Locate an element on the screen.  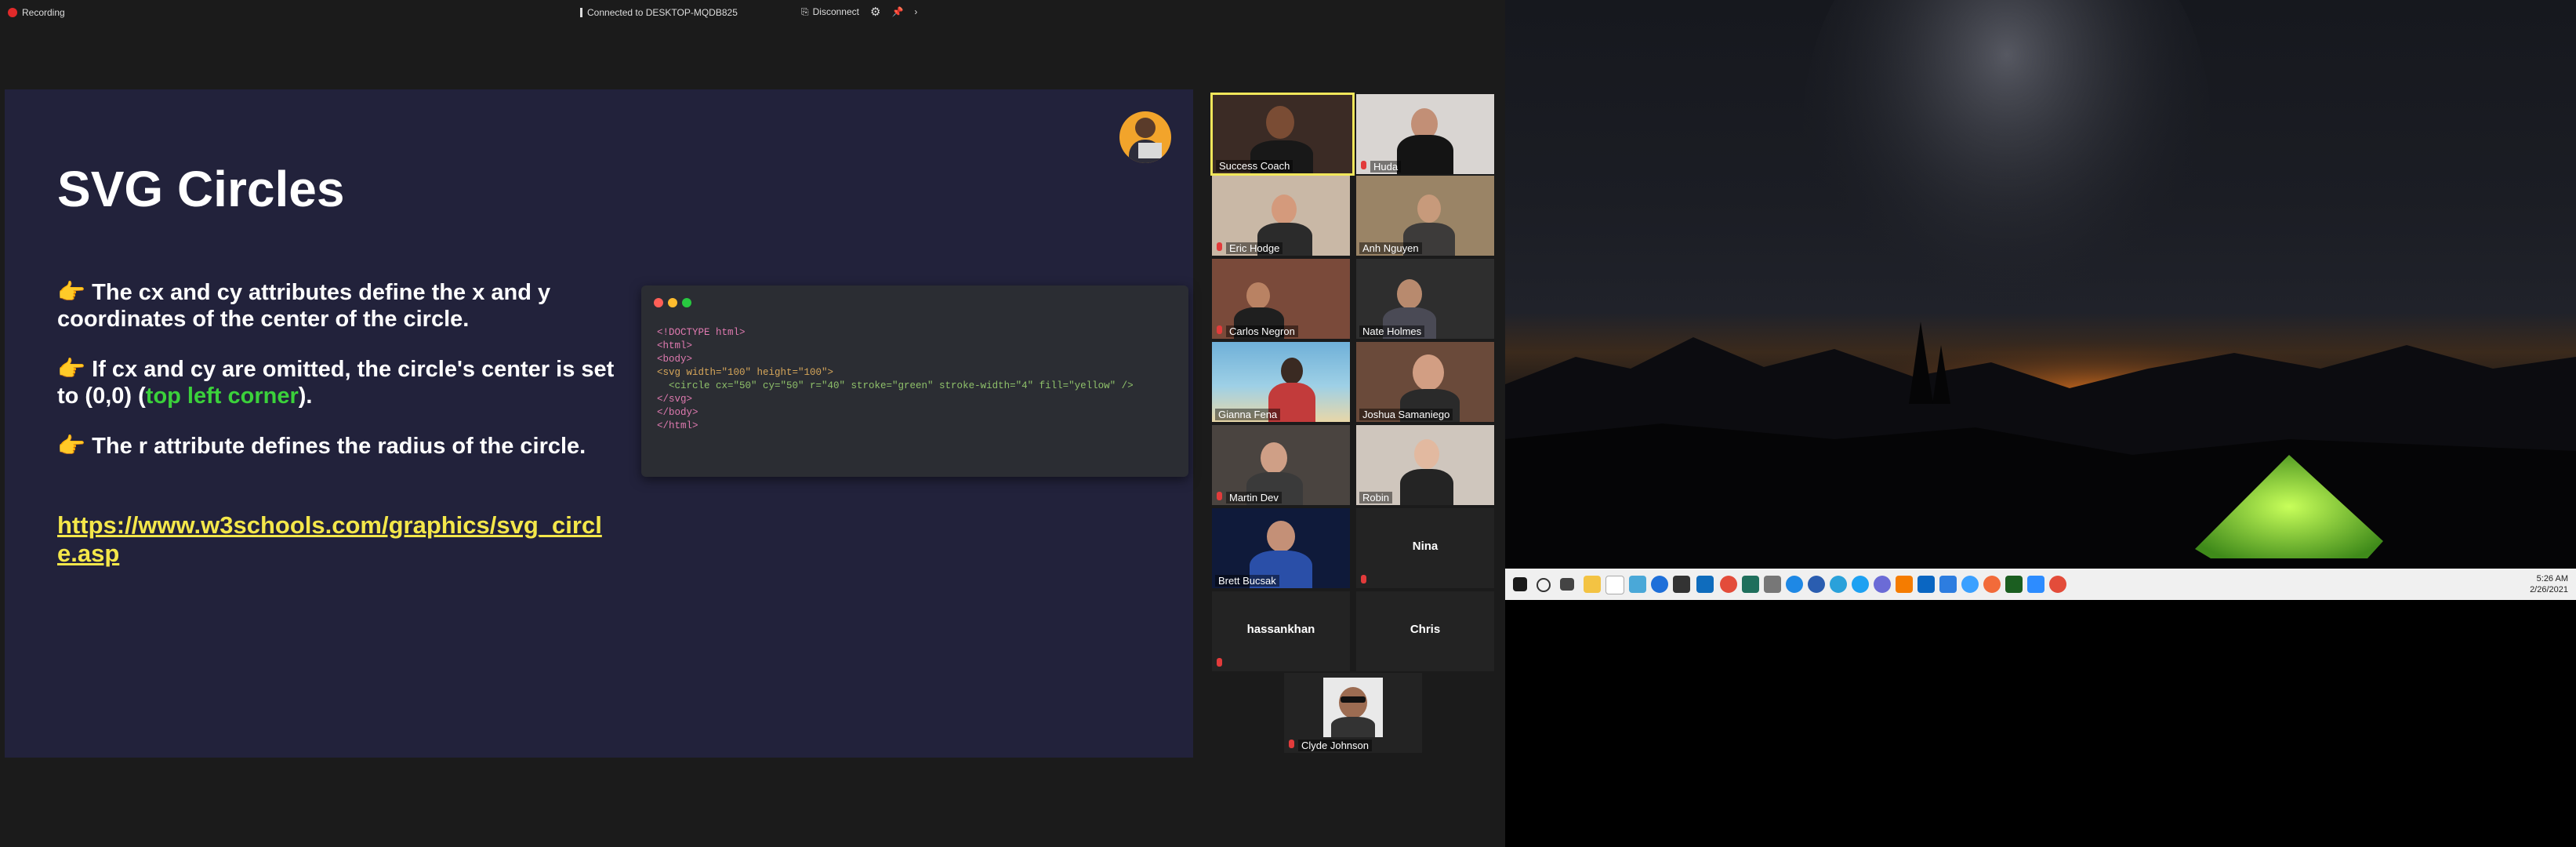
black-area is located at coordinates (2041, 723).